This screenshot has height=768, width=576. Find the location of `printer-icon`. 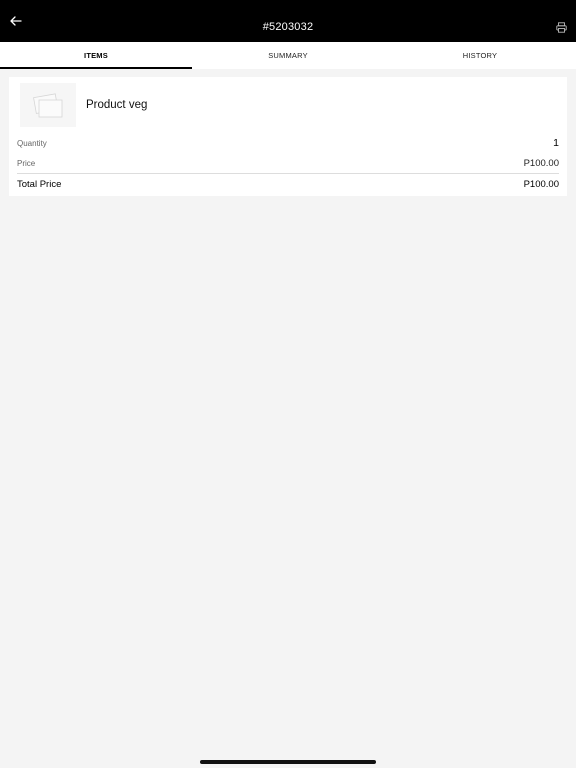

printer-icon is located at coordinates (561, 27).